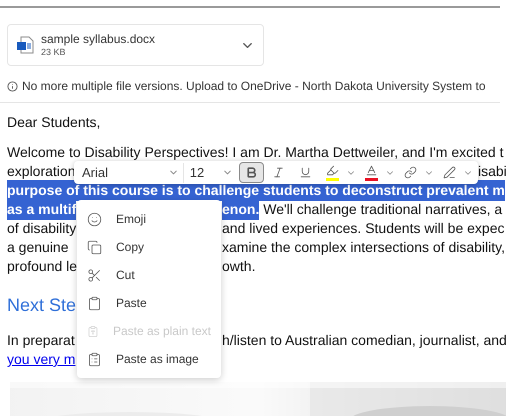 The width and height of the screenshot is (506, 416). I want to click on body-text: xamine the complex intersections of disability,, so click(363, 247).